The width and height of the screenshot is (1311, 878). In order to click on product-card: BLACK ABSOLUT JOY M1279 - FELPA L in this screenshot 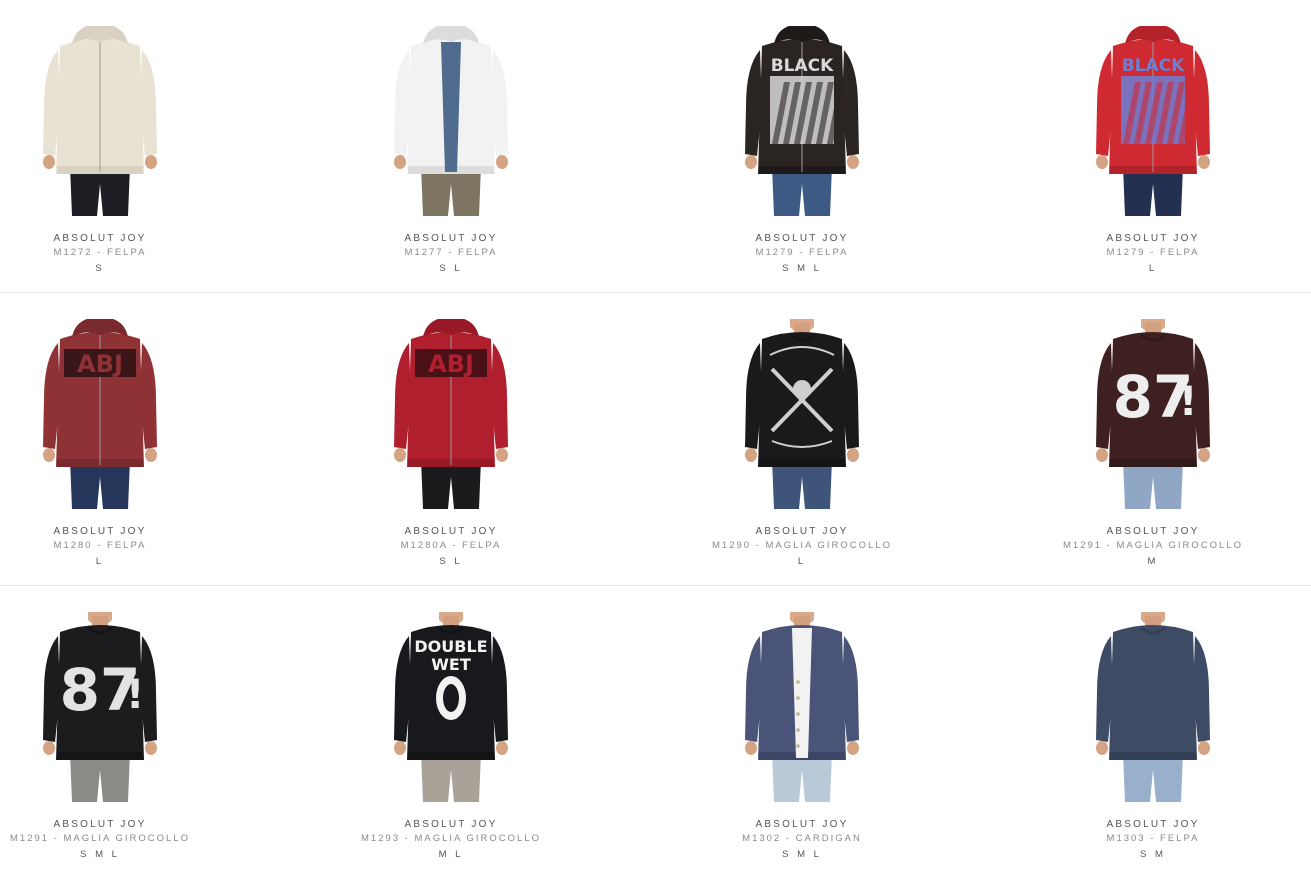, I will do `click(1153, 151)`.